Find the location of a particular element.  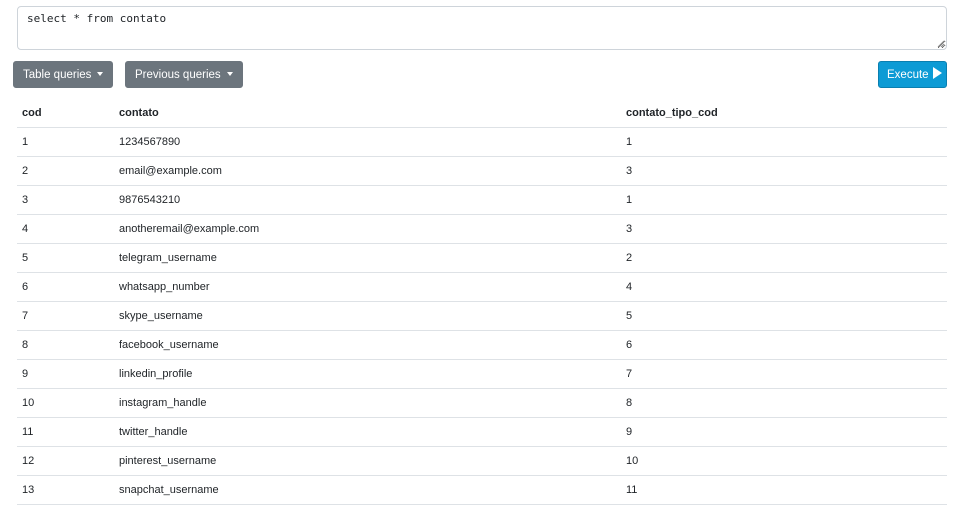

cell-contato-tipo-cod: 10 is located at coordinates (784, 461).